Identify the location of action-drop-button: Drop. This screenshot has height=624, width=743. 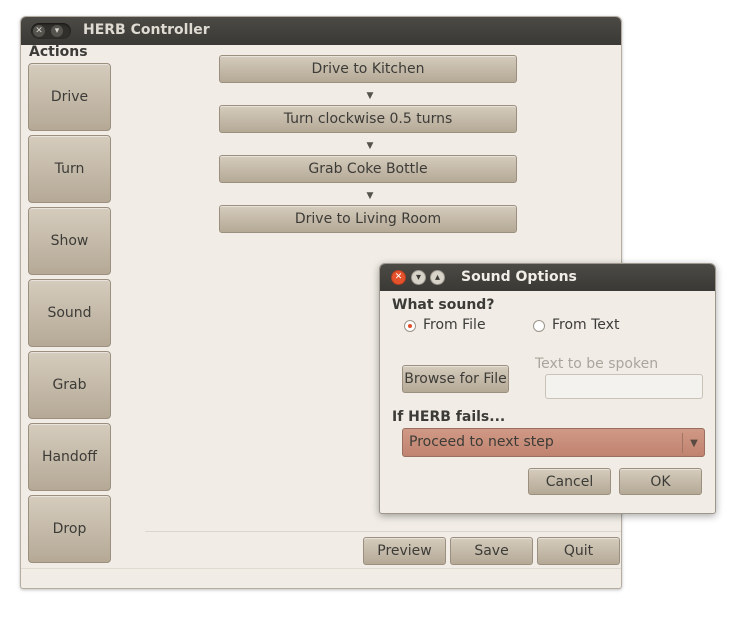
(69, 529).